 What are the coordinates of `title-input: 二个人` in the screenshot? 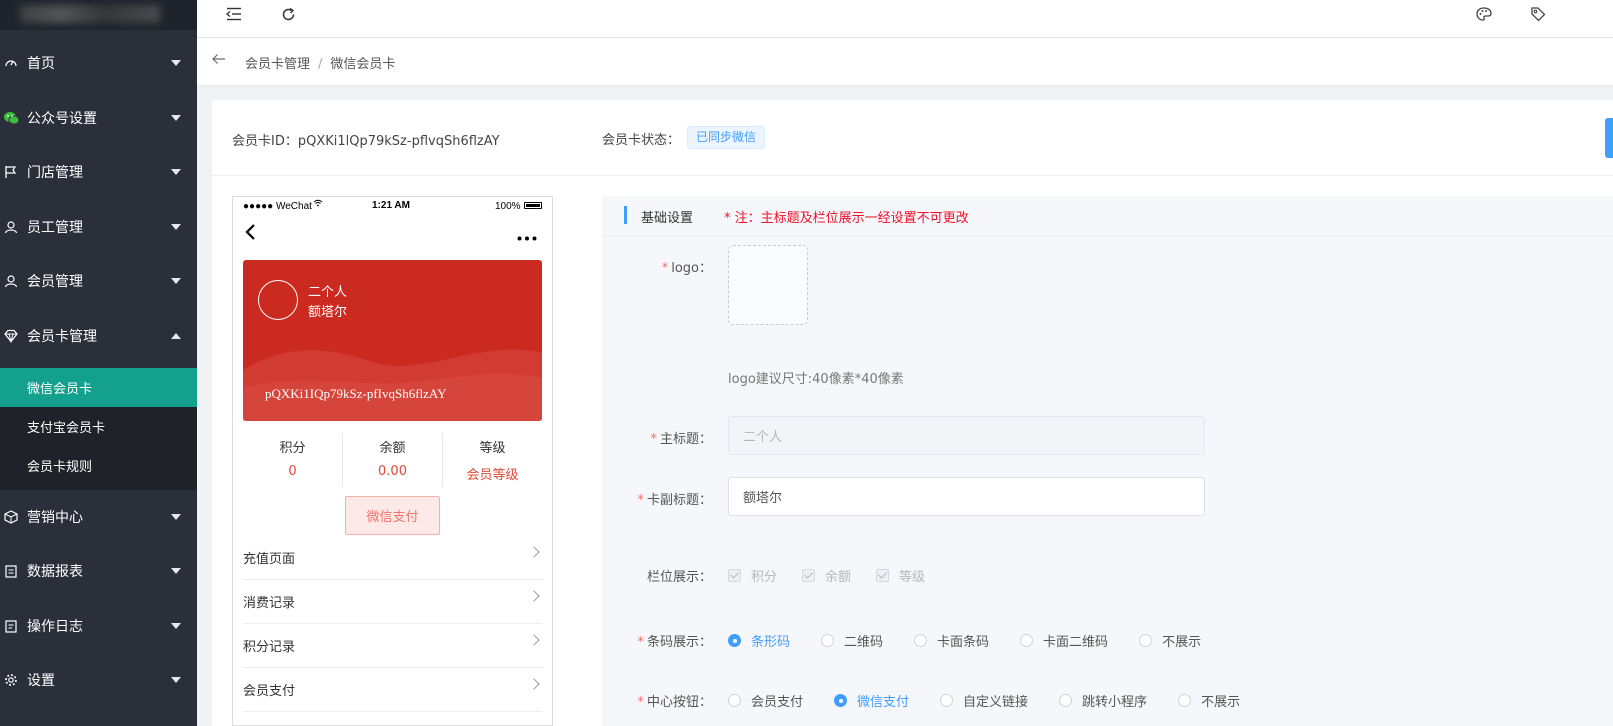 It's located at (966, 435).